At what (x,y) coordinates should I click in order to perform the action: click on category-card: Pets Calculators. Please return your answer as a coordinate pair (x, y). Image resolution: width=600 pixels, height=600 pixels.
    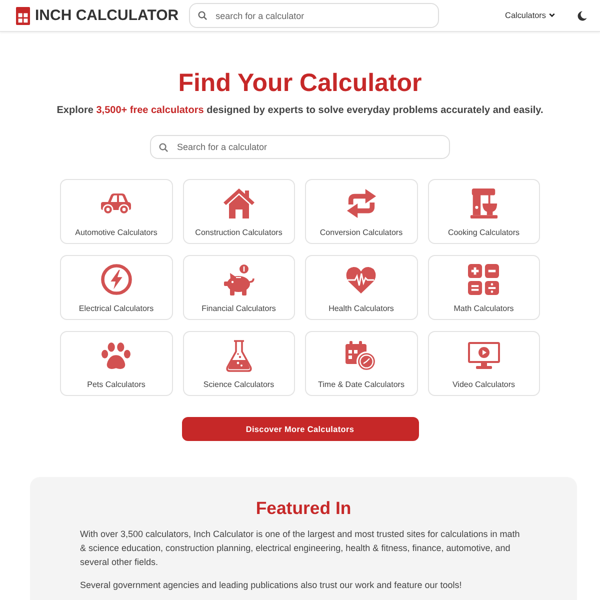
    Looking at the image, I should click on (116, 363).